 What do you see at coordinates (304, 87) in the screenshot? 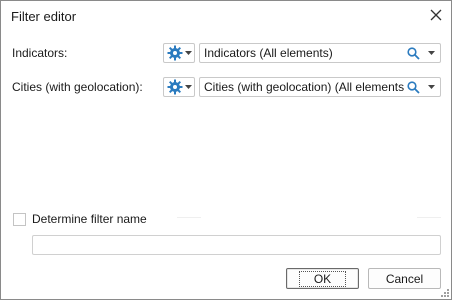
I see `cities-combo-value: Cities (with geolocation) (All elements)` at bounding box center [304, 87].